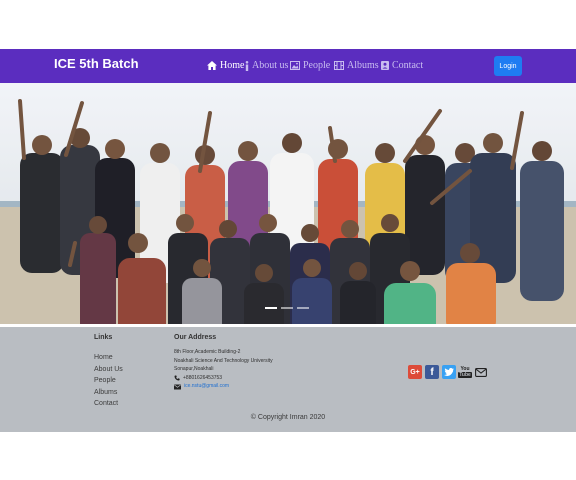 The width and height of the screenshot is (576, 480). Describe the element at coordinates (108, 358) in the screenshot. I see `footer-link-home: Home` at that location.